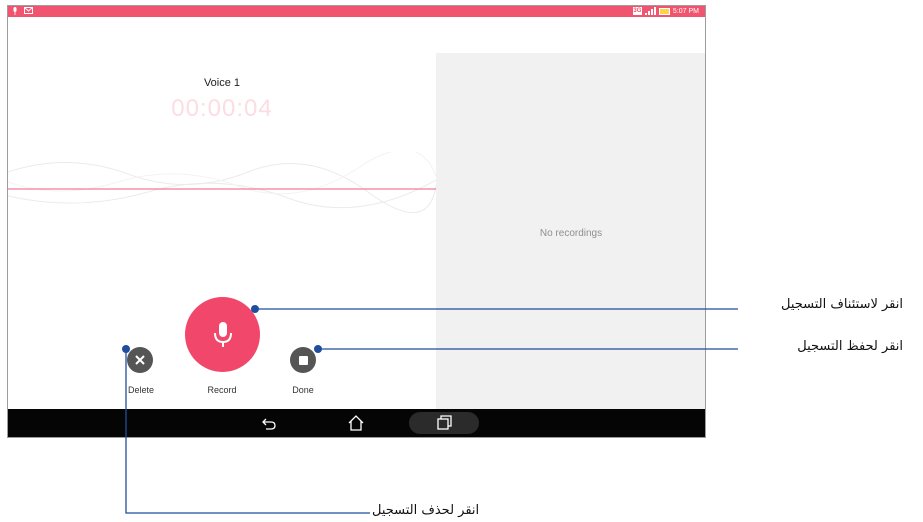 The image size is (923, 522). I want to click on callout-save-text: انقر لحفظ التسجيل, so click(850, 346).